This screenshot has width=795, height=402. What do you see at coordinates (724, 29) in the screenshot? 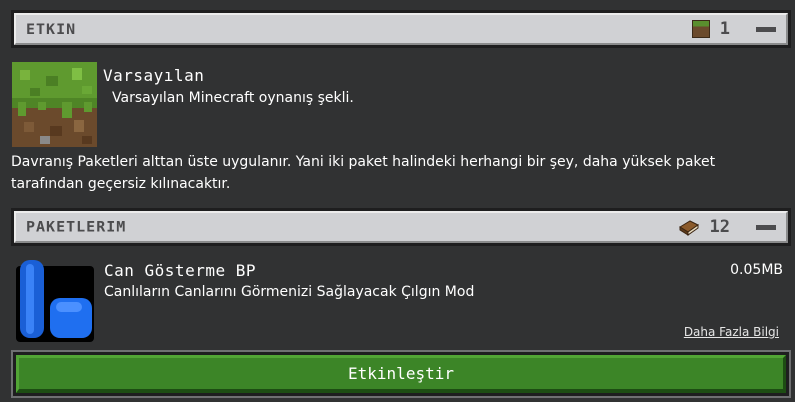
I see `active-count: 1` at bounding box center [724, 29].